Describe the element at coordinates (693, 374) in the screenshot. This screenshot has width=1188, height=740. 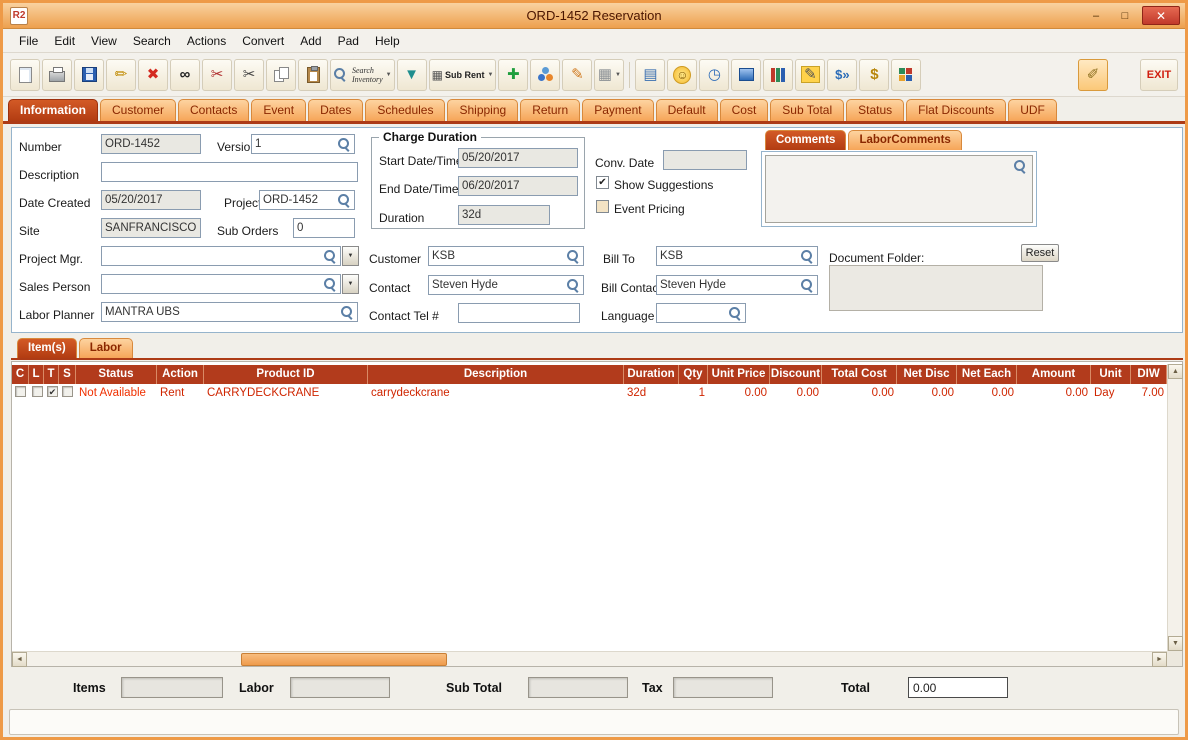
I see `col-qty: Qty` at that location.